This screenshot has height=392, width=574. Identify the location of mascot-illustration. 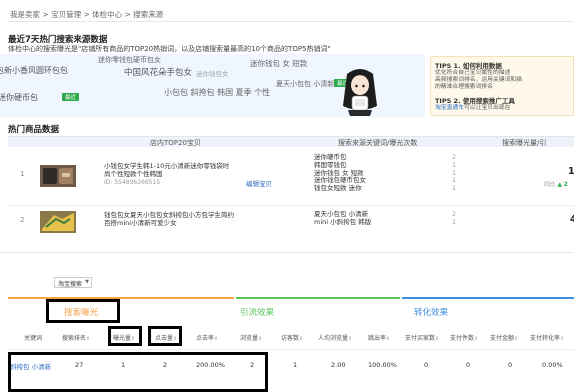
(360, 92).